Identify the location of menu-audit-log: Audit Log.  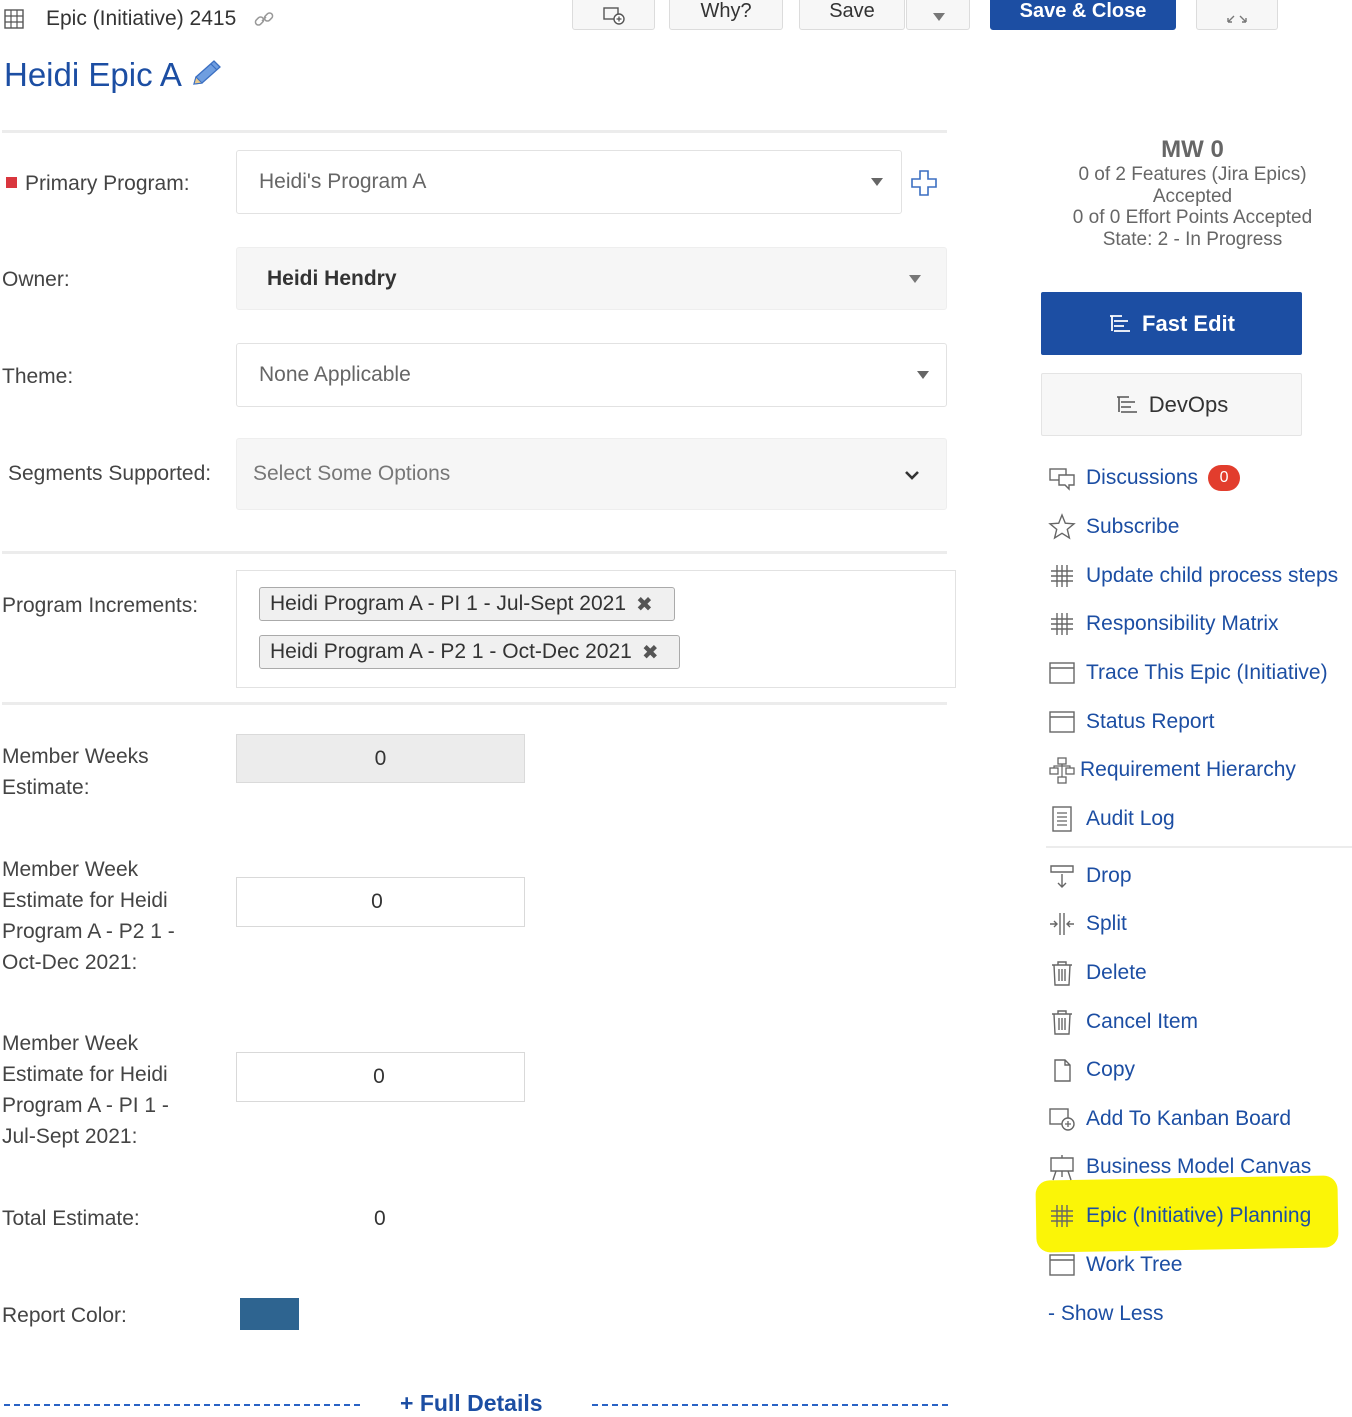
(1111, 819).